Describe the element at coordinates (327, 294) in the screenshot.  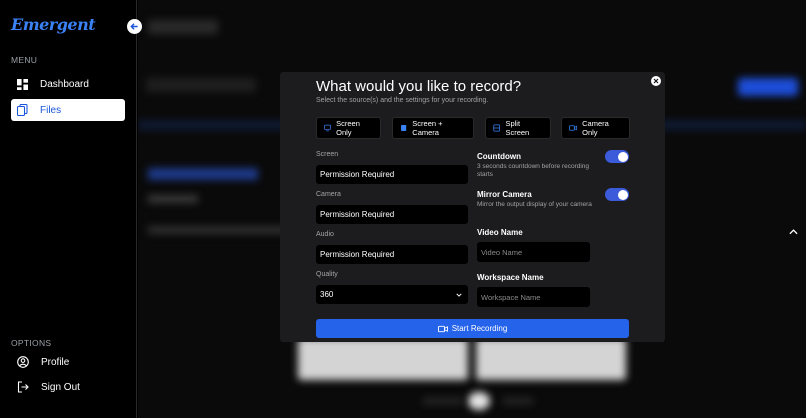
I see `quality-value: 360` at that location.